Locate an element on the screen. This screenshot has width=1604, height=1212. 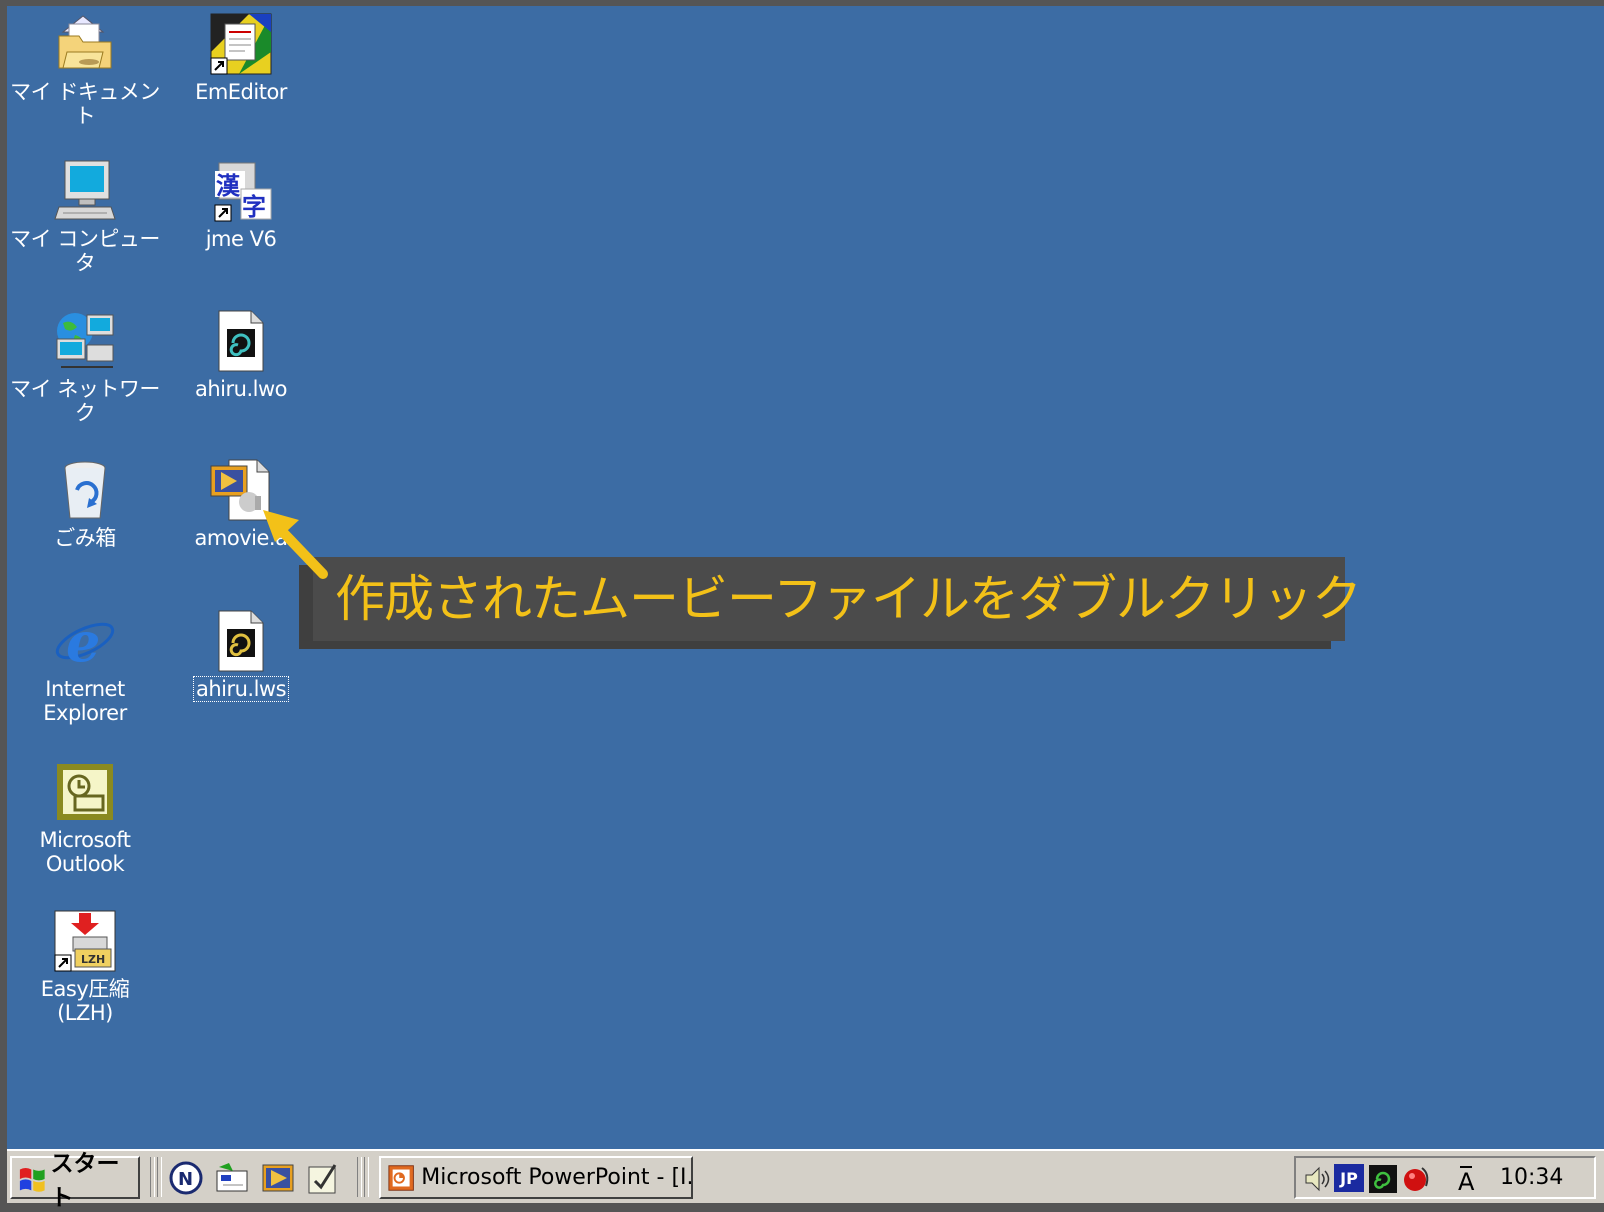
icon-label: Microsoft Outlook is located at coordinates (85, 852).